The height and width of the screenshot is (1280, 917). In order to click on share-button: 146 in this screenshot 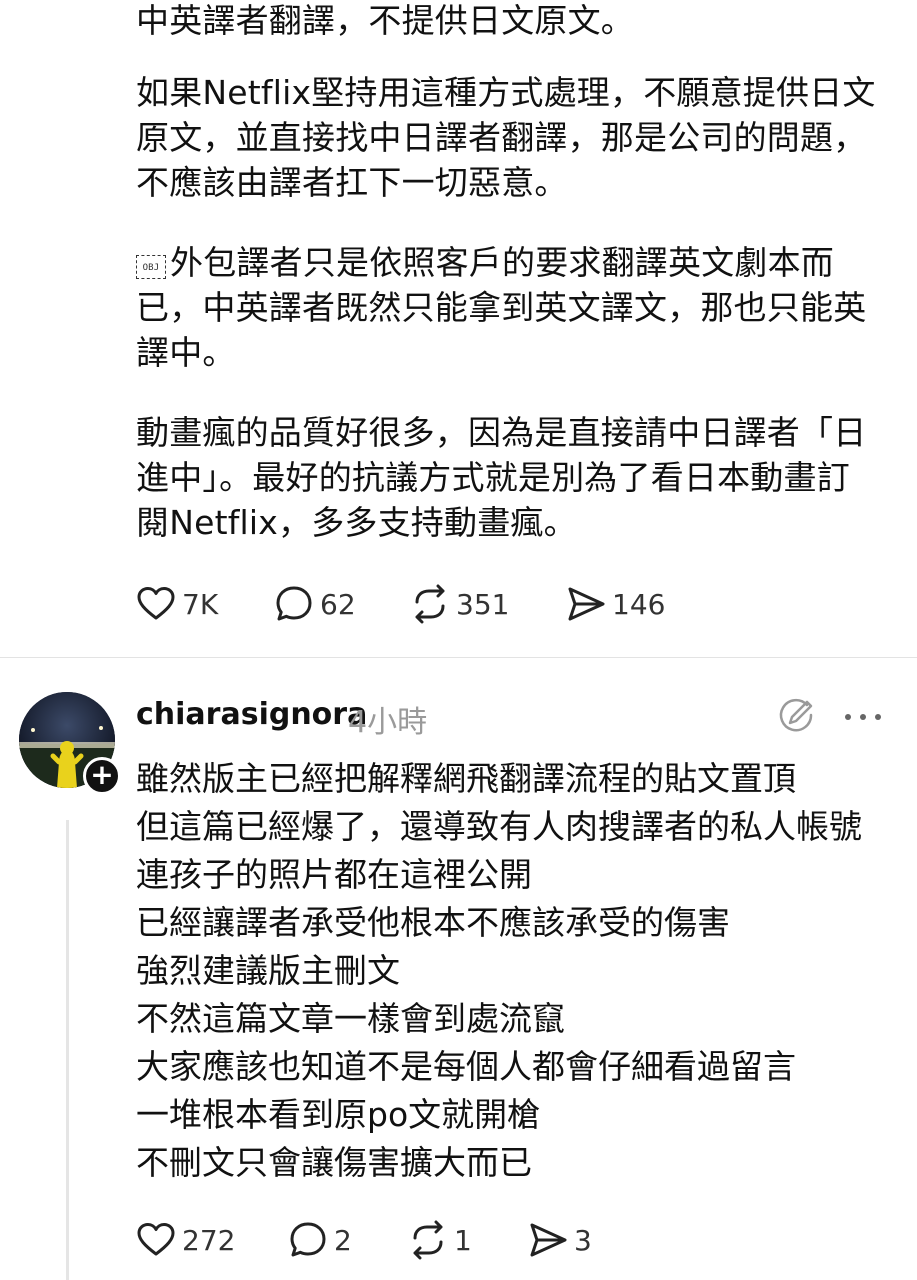, I will do `click(615, 604)`.